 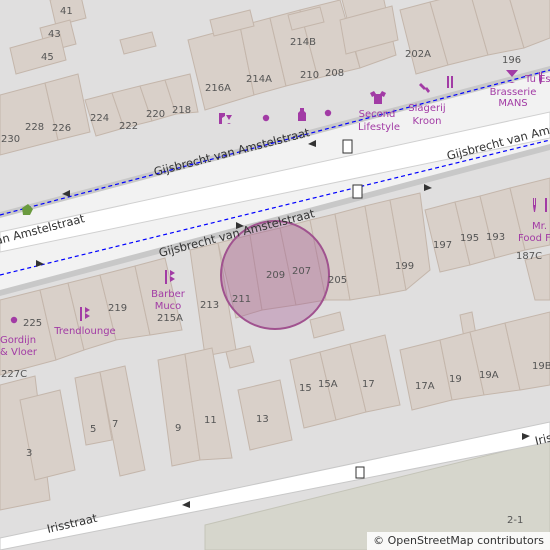 What do you see at coordinates (448, 82) in the screenshot?
I see `shop-icon` at bounding box center [448, 82].